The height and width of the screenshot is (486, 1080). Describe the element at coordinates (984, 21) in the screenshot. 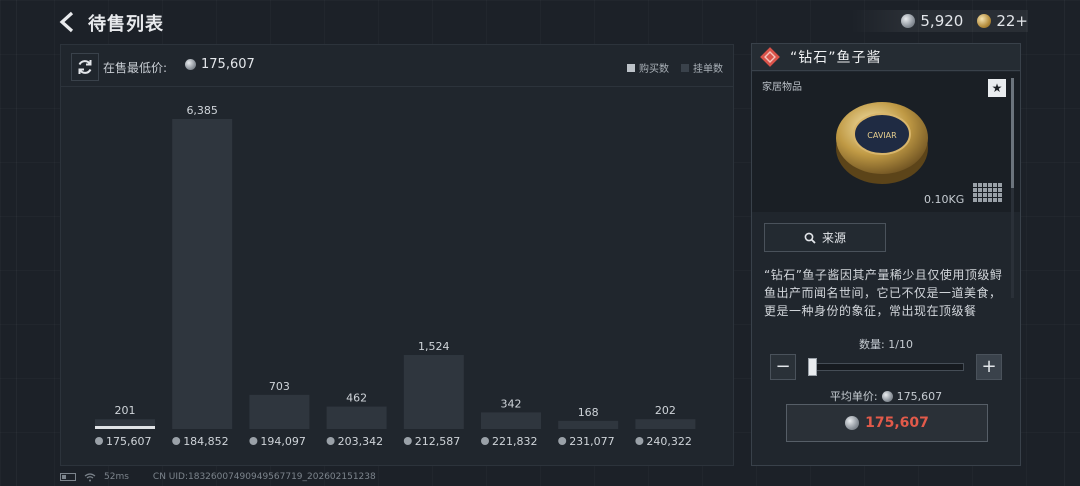

I see `ticket-icon` at that location.